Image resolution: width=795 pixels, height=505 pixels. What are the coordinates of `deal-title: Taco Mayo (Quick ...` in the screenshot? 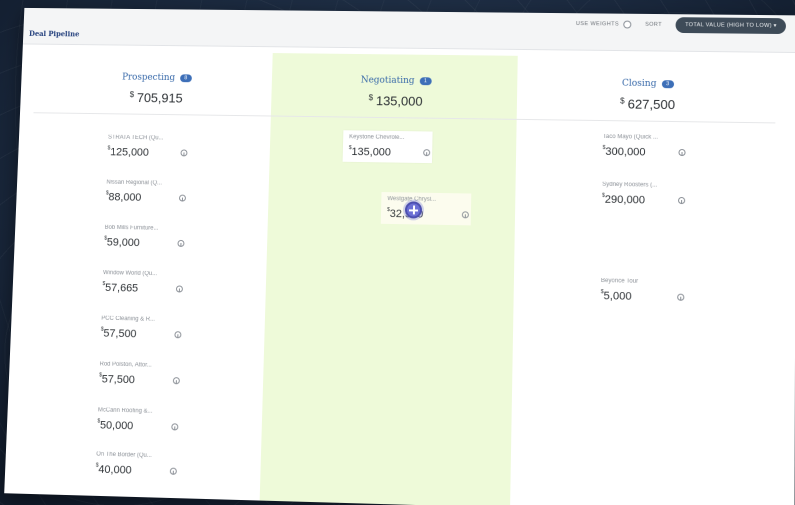 It's located at (630, 137).